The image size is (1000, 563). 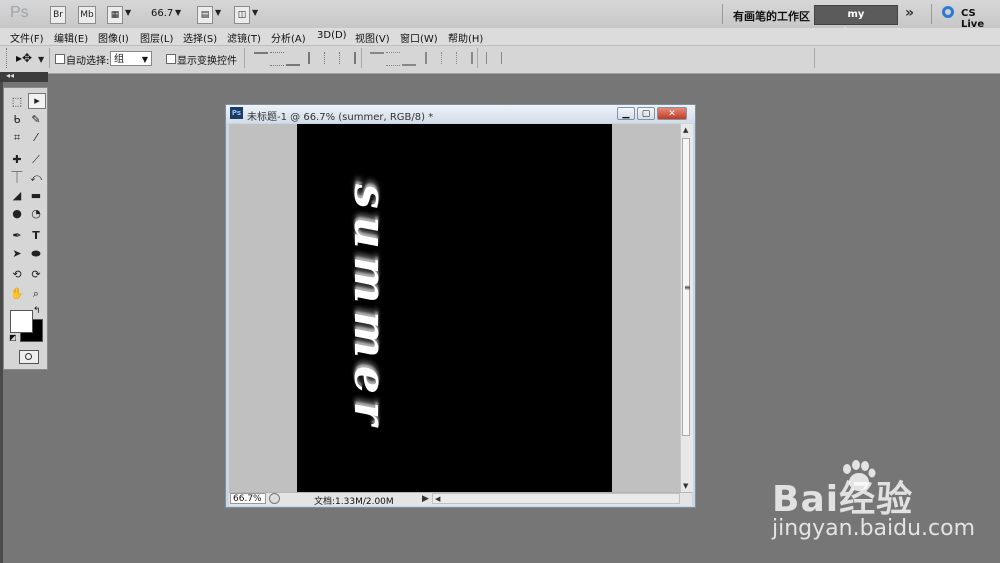 What do you see at coordinates (672, 113) in the screenshot?
I see `close-button: ✕` at bounding box center [672, 113].